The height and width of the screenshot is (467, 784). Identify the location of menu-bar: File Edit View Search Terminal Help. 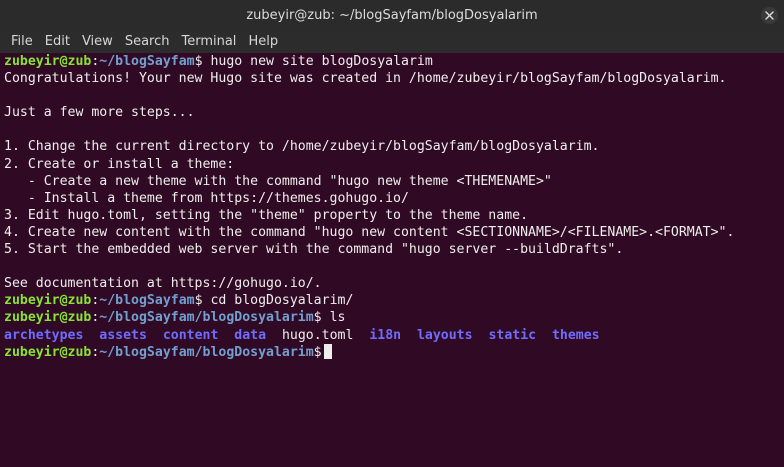
(392, 42).